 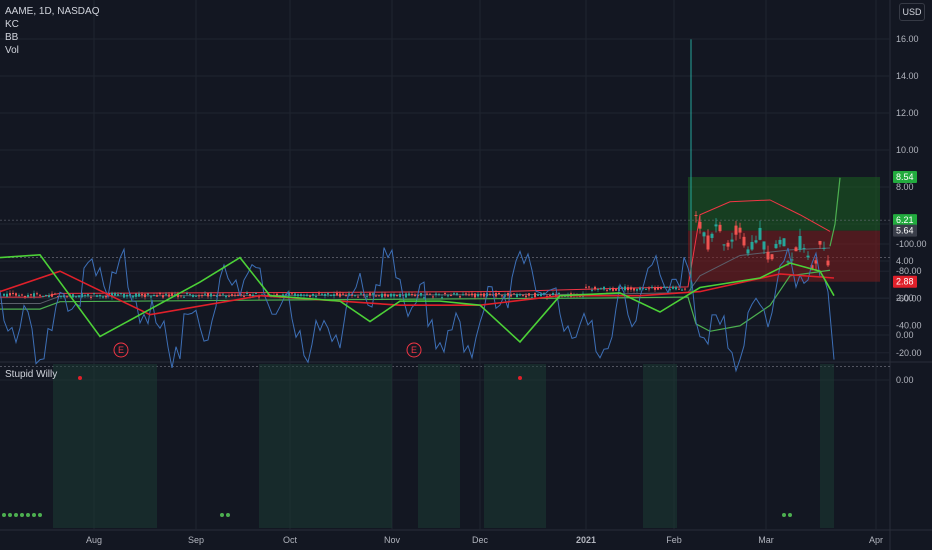 What do you see at coordinates (905, 282) in the screenshot?
I see `price-tag-label: 2.88` at bounding box center [905, 282].